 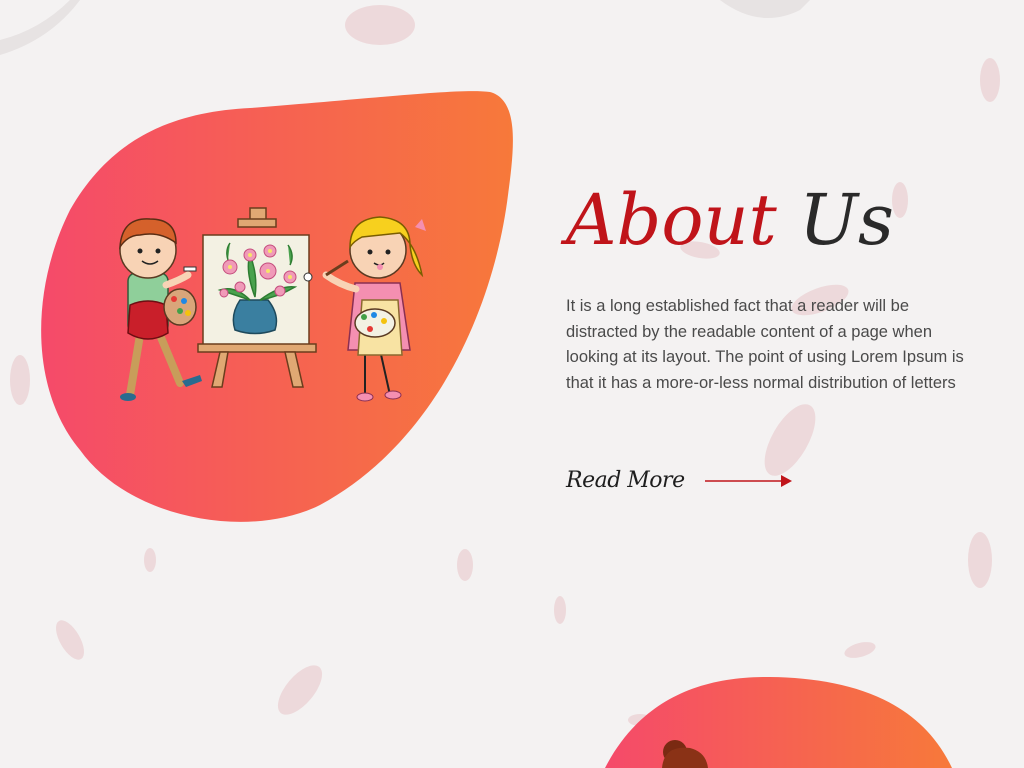 What do you see at coordinates (257, 297) in the screenshot?
I see `easel` at bounding box center [257, 297].